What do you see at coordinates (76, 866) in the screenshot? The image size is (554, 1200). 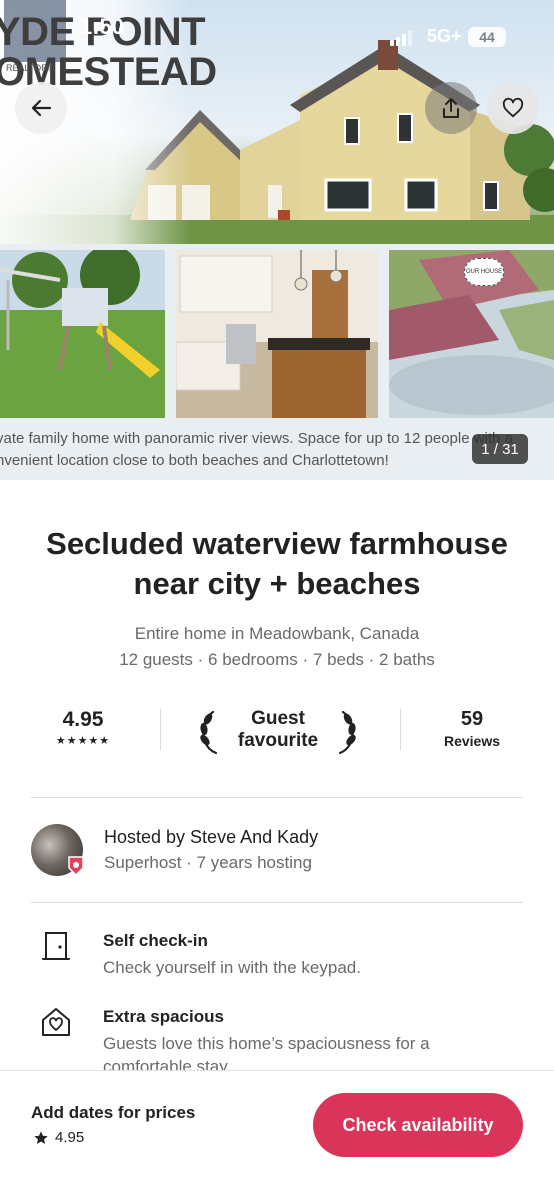 I see `superhost-badge-icon` at bounding box center [76, 866].